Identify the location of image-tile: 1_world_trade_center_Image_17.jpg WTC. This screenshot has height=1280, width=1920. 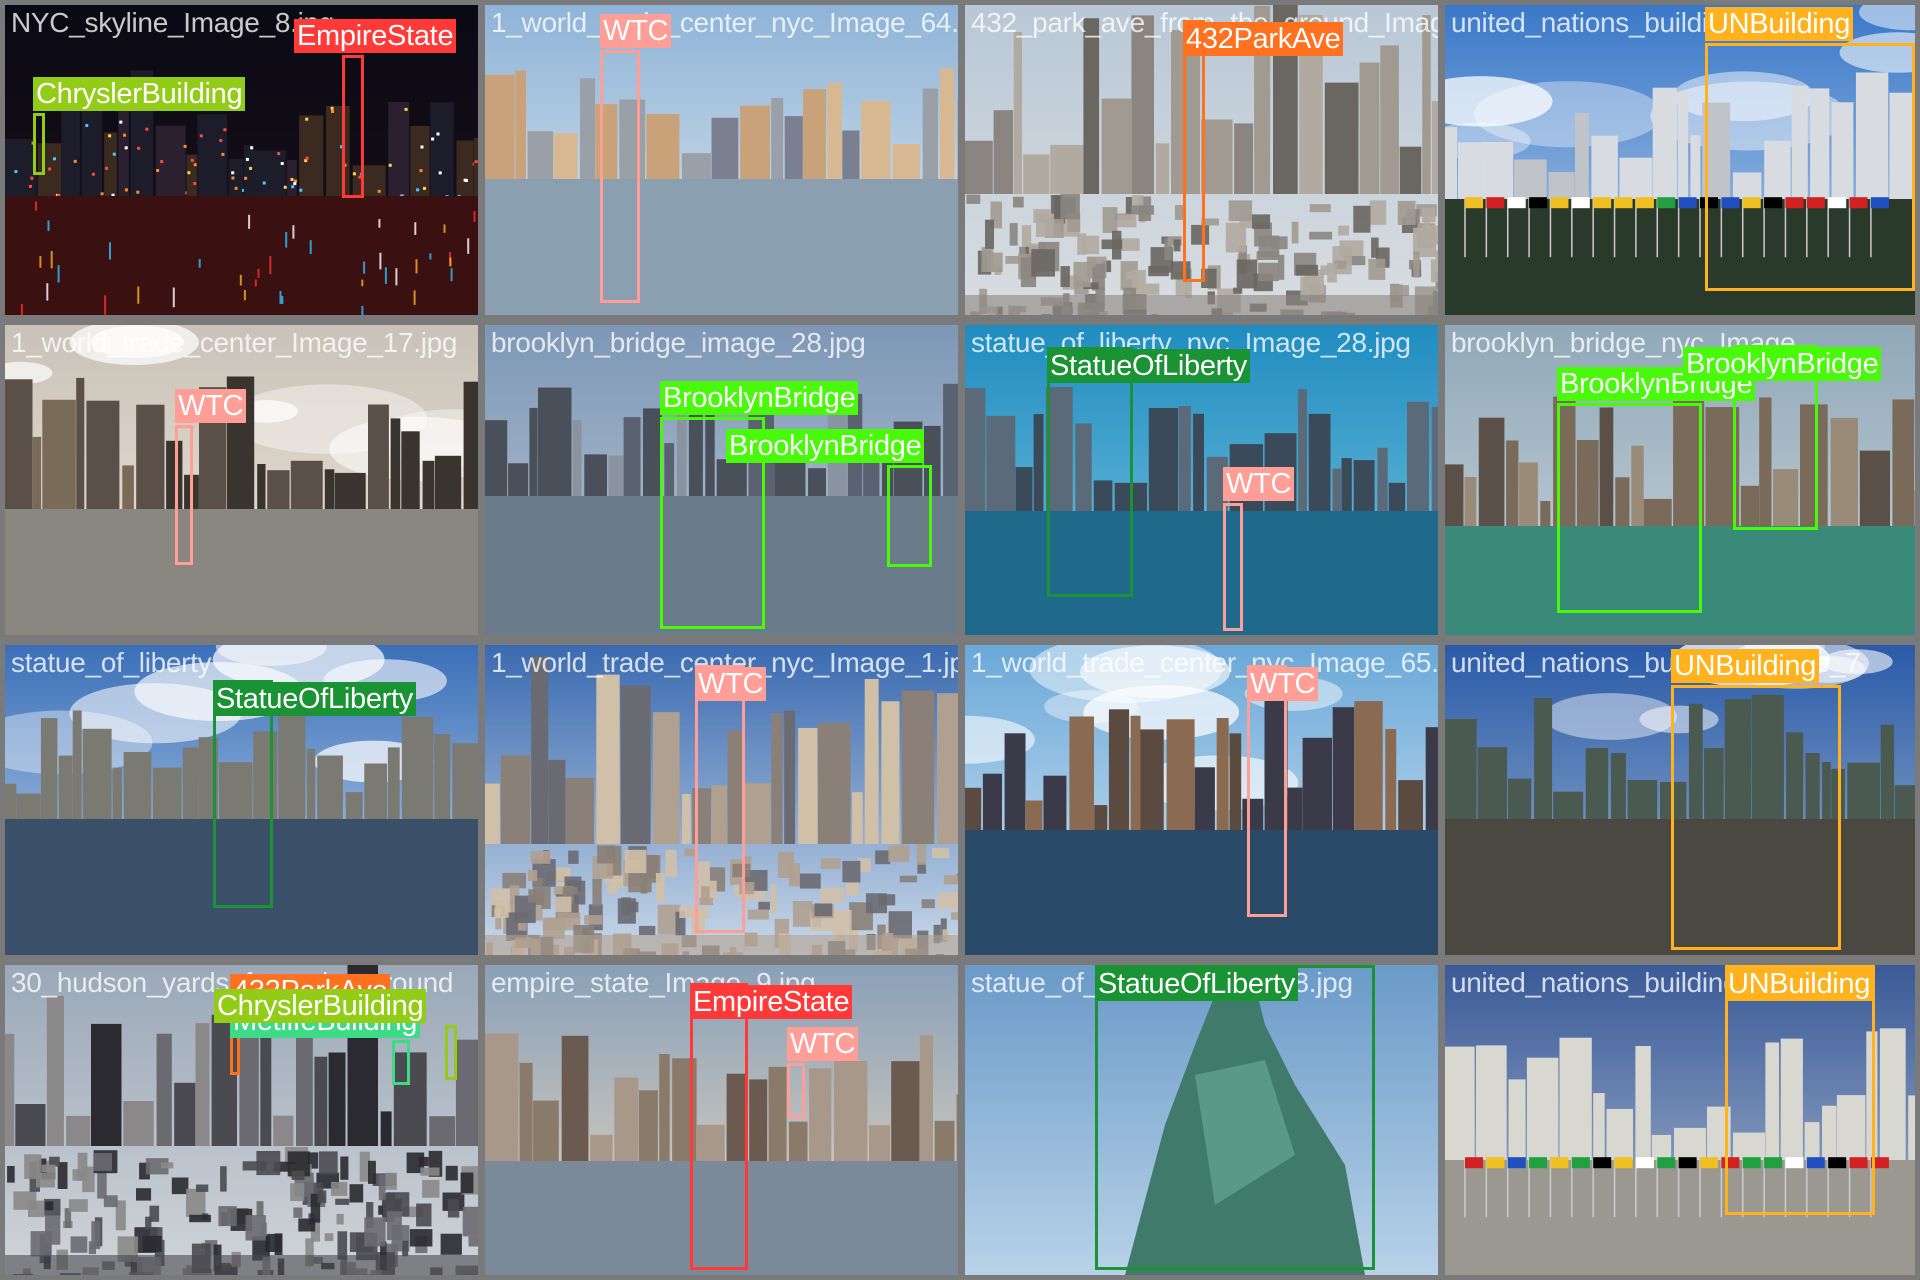
(241, 480).